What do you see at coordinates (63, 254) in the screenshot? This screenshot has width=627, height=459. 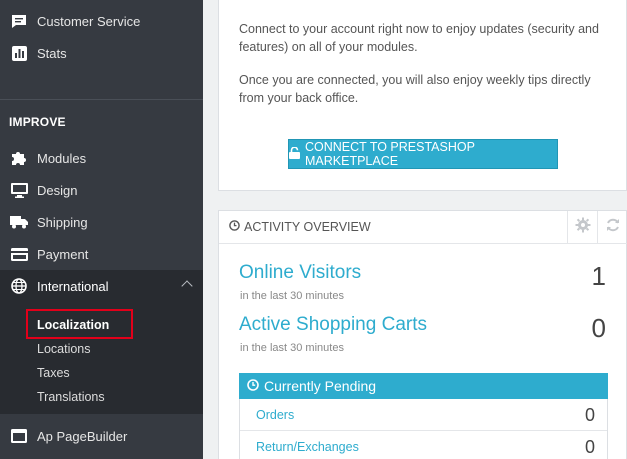 I see `sidebar-item-label: Payment` at bounding box center [63, 254].